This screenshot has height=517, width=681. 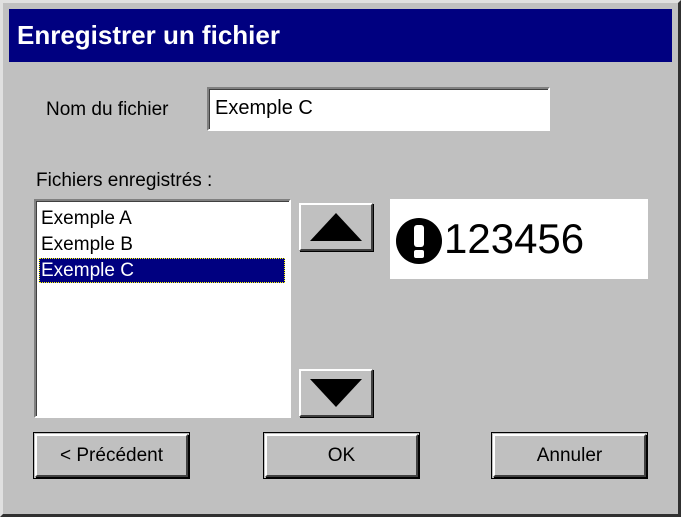 I want to click on list-item-selected: Exemple C, so click(x=162, y=270).